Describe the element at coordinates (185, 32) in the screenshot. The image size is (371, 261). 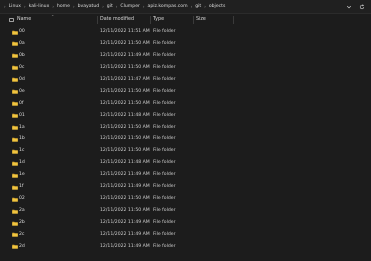
I see `list-item: 00 12/11/2022 11:51 AM File folder` at that location.